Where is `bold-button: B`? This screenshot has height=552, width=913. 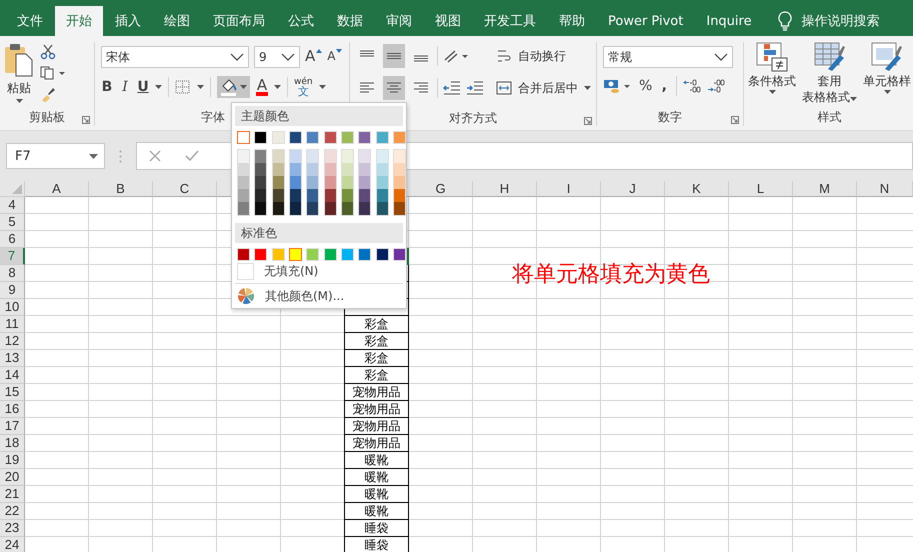
bold-button: B is located at coordinates (107, 87).